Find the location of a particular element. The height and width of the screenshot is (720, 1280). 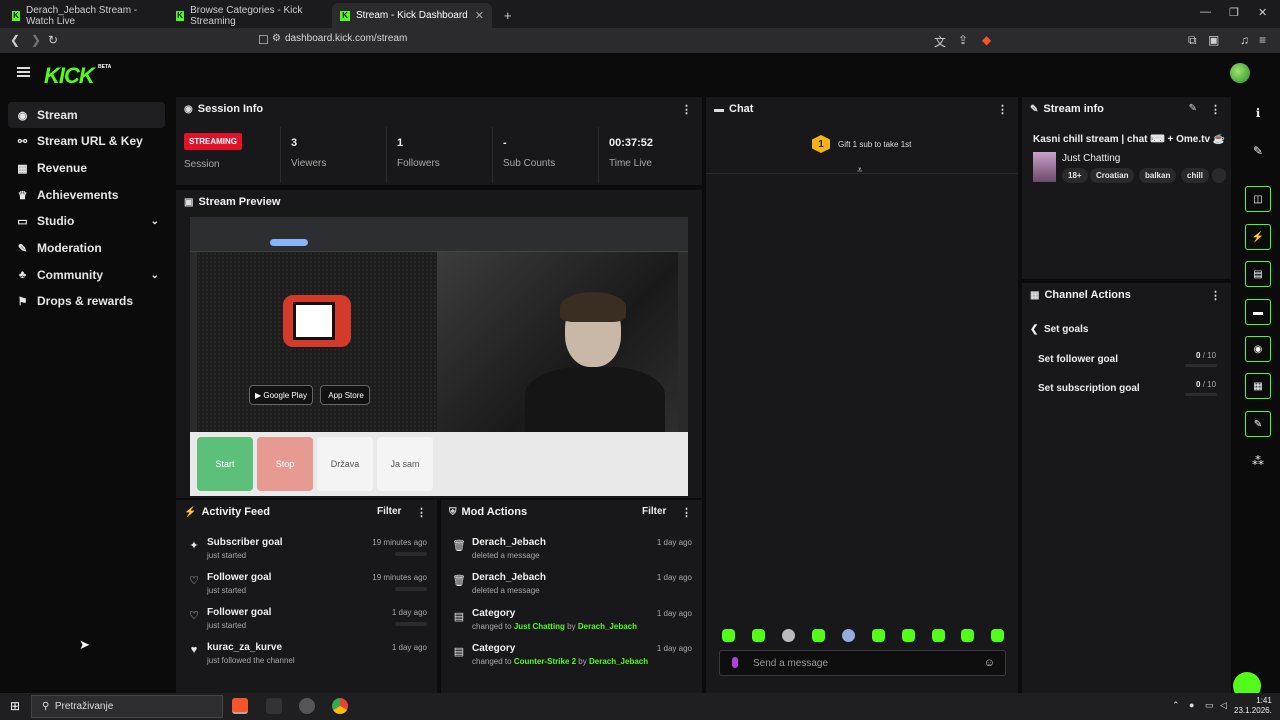

document-icon: ▤ is located at coordinates (1258, 274).